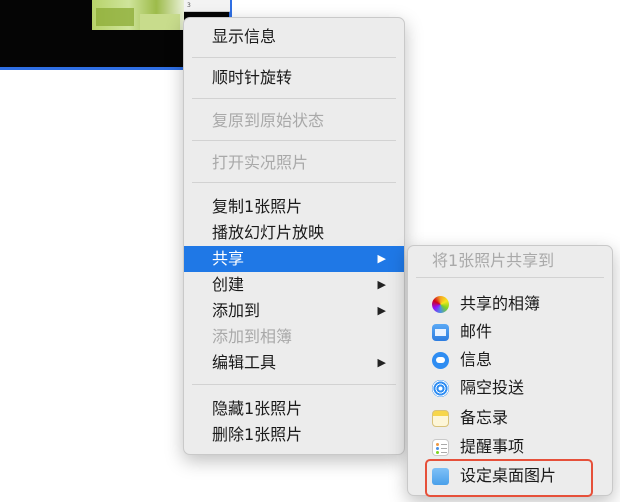 Image resolution: width=620 pixels, height=502 pixels. Describe the element at coordinates (294, 435) in the screenshot. I see `menu-item-delete-photo: 删除1张照片` at that location.